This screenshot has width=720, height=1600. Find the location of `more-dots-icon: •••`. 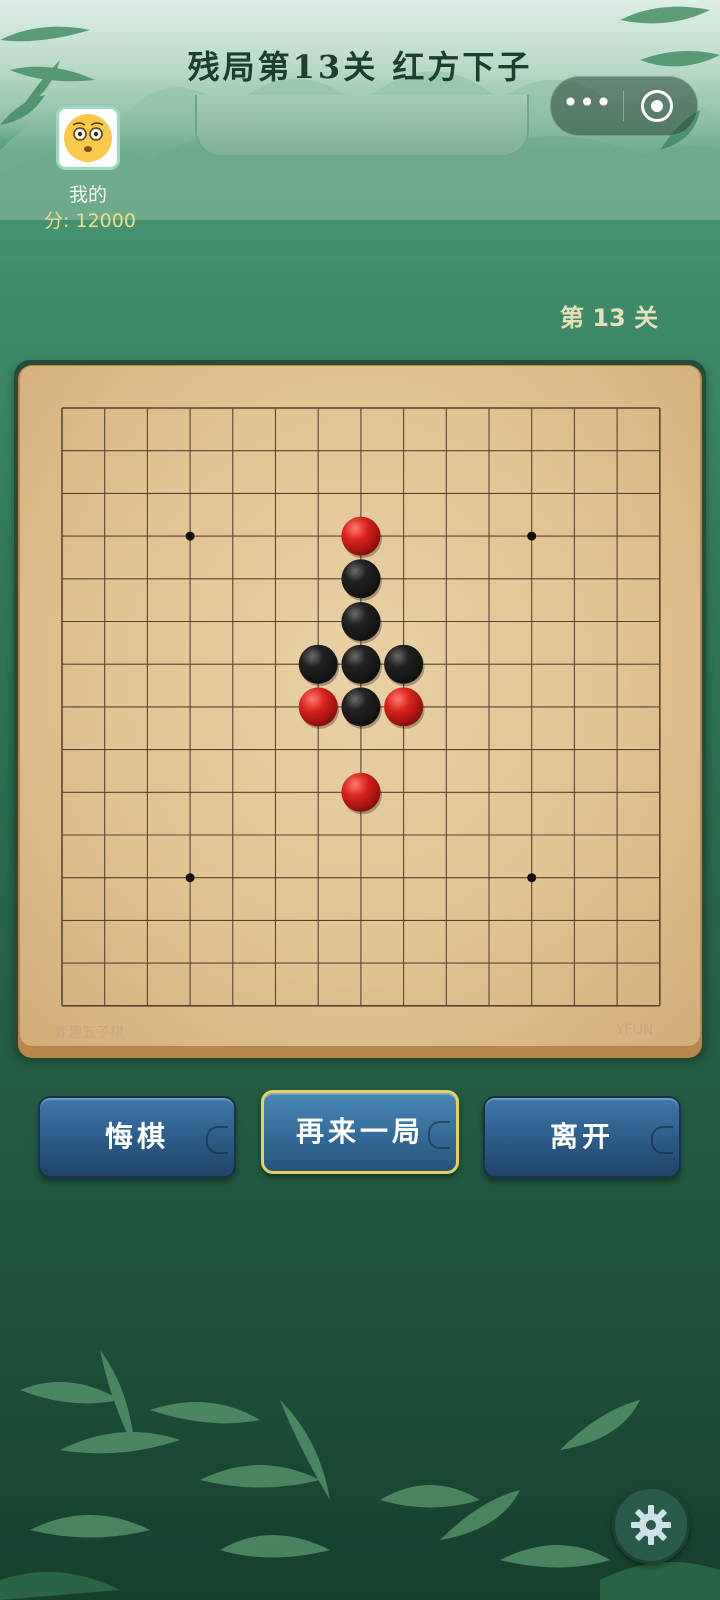

more-dots-icon: ••• is located at coordinates (587, 106).